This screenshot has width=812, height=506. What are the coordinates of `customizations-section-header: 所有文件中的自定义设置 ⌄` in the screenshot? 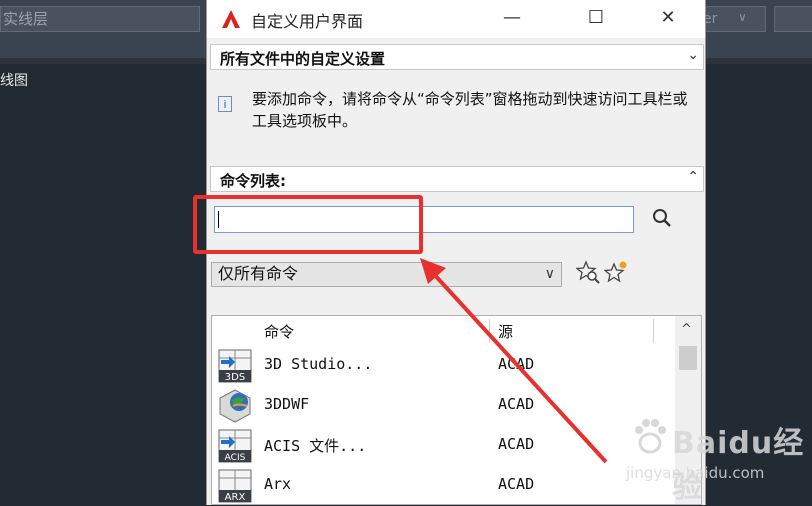 It's located at (457, 57).